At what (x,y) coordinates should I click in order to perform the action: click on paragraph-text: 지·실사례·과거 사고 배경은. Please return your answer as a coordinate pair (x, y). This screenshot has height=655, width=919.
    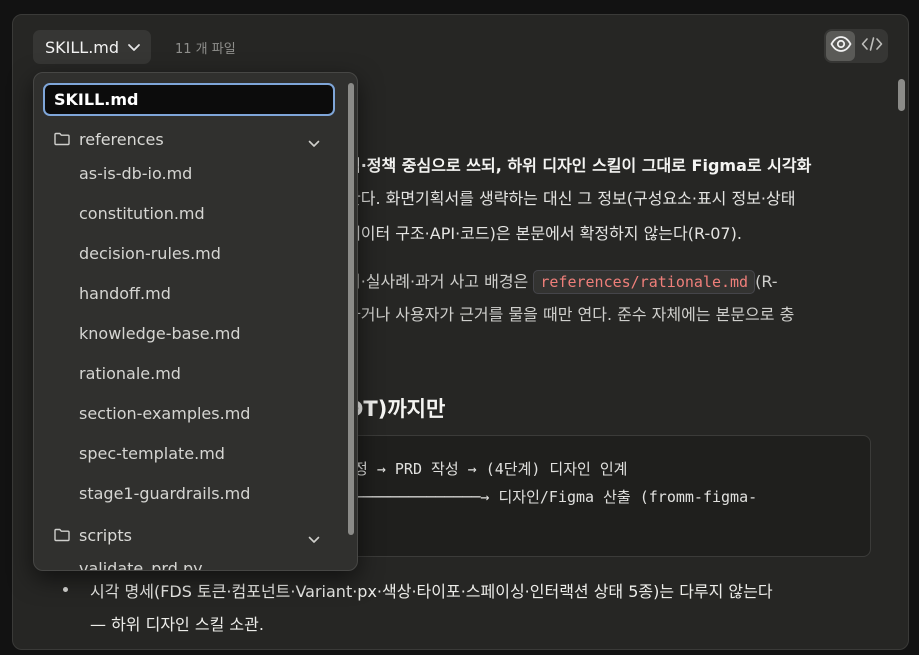
    Looking at the image, I should click on (440, 281).